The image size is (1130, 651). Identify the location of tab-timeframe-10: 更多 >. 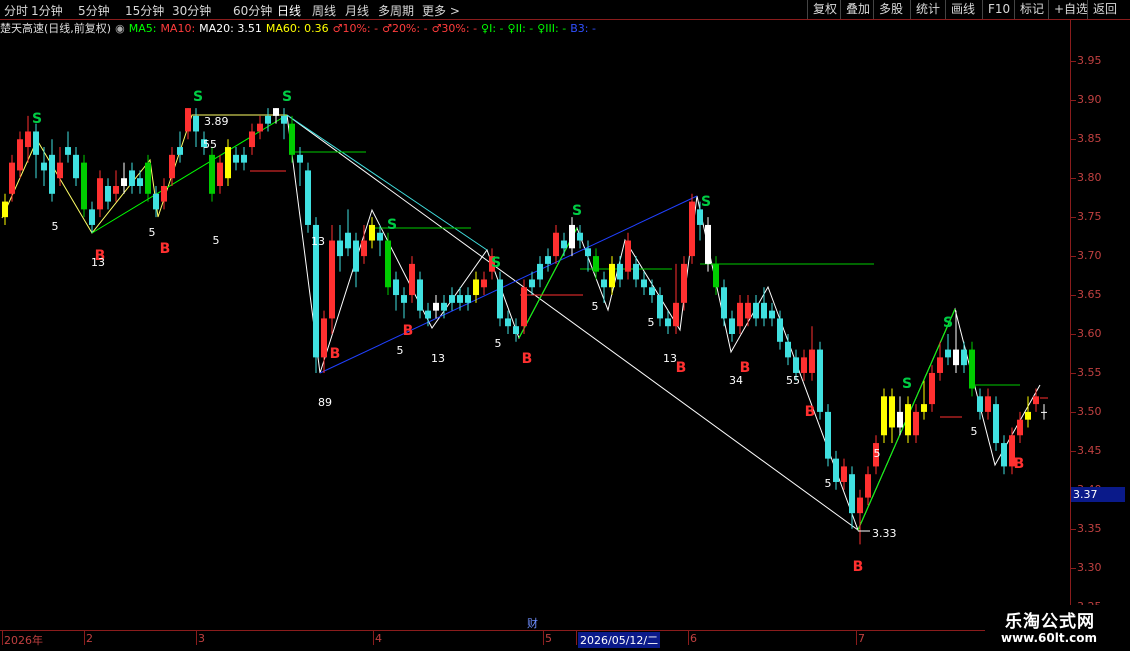
(441, 10).